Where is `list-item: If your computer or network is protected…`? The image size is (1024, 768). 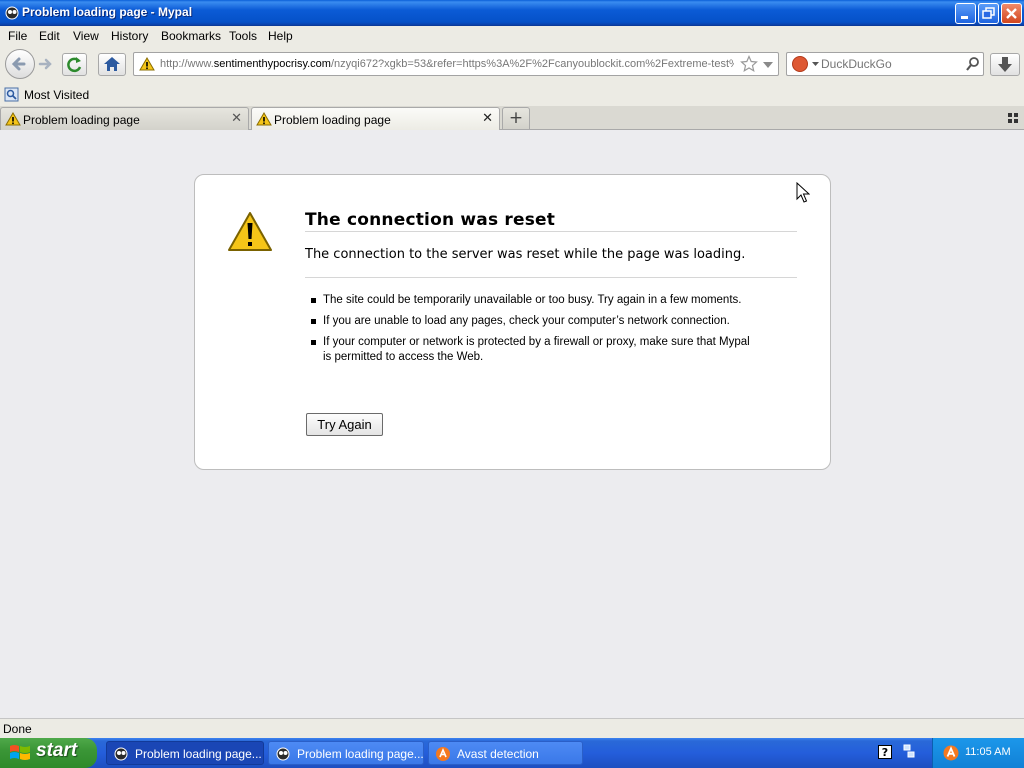 list-item: If your computer or network is protected… is located at coordinates (531, 350).